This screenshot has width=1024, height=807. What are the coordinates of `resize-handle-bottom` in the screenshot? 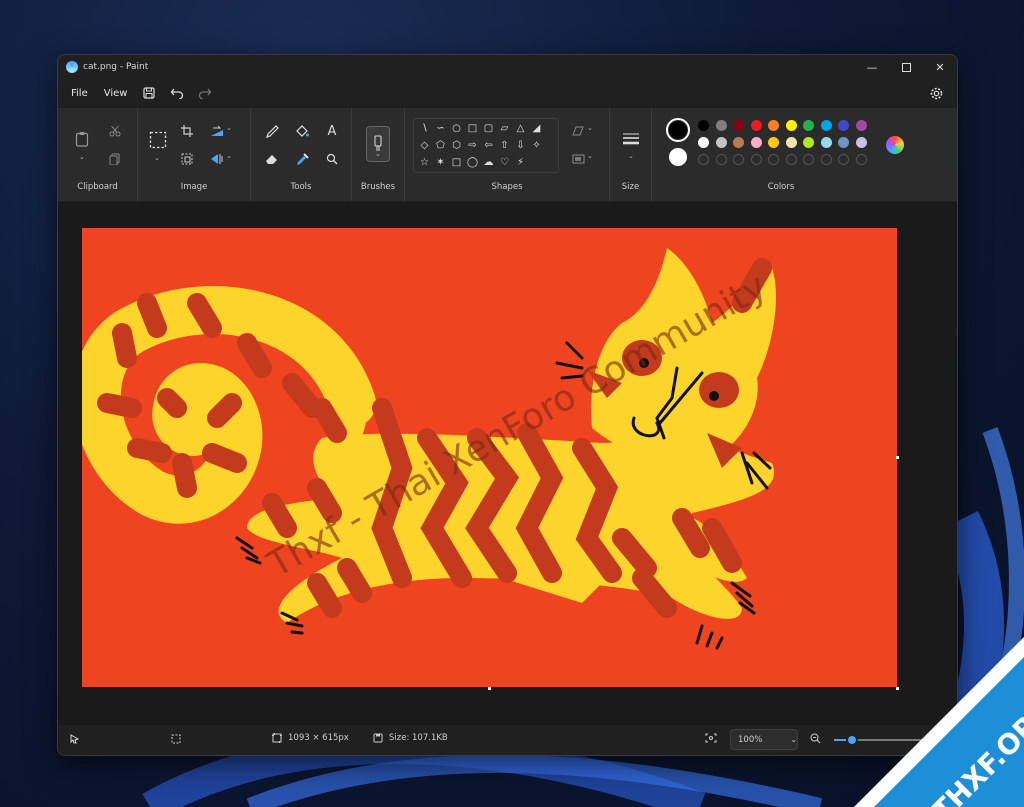 It's located at (489, 688).